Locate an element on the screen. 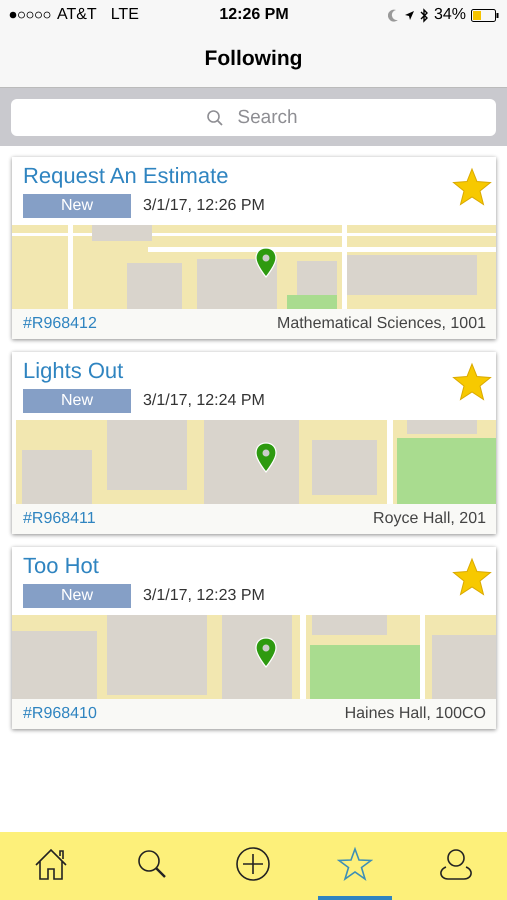 Image resolution: width=507 pixels, height=900 pixels. moon-icon is located at coordinates (393, 15).